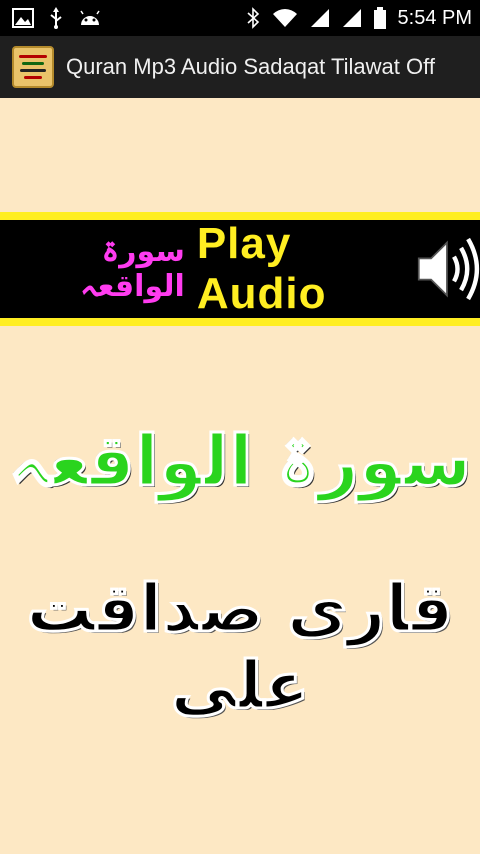 This screenshot has width=480, height=854. Describe the element at coordinates (252, 18) in the screenshot. I see `bluetooth-icon` at that location.